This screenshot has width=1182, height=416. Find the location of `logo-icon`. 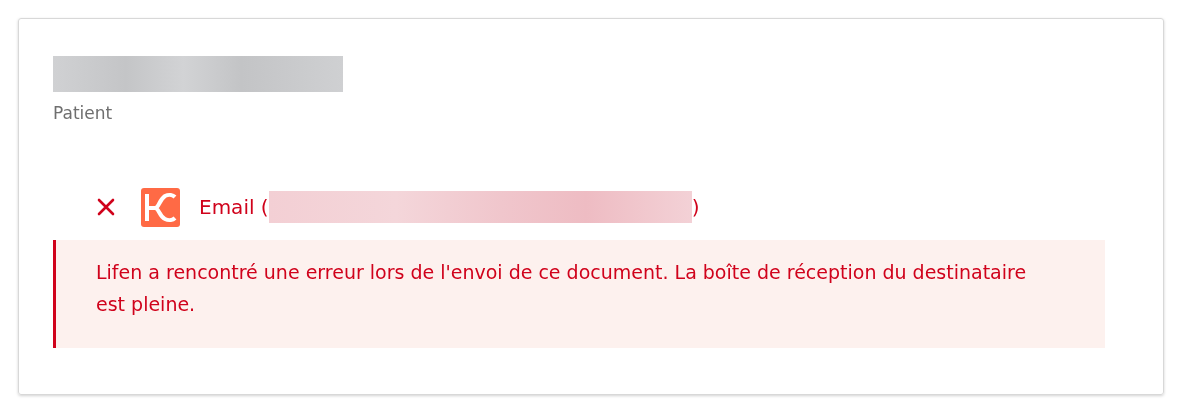

logo-icon is located at coordinates (160, 207).